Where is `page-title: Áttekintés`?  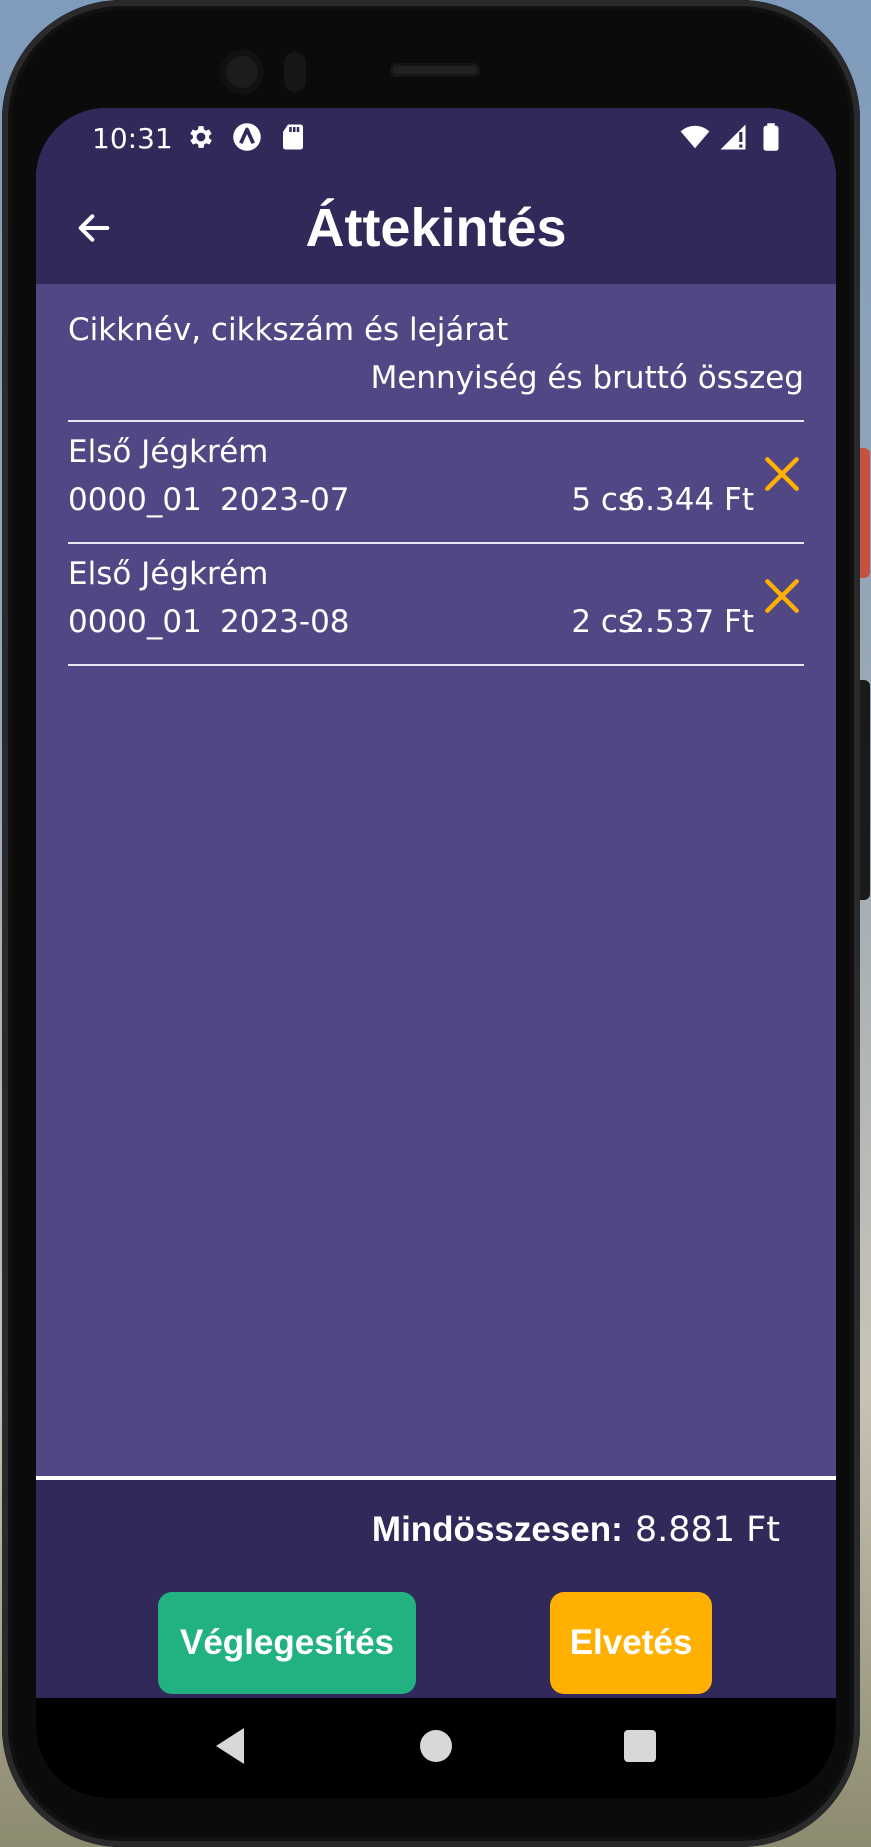 page-title: Áttekintés is located at coordinates (436, 228).